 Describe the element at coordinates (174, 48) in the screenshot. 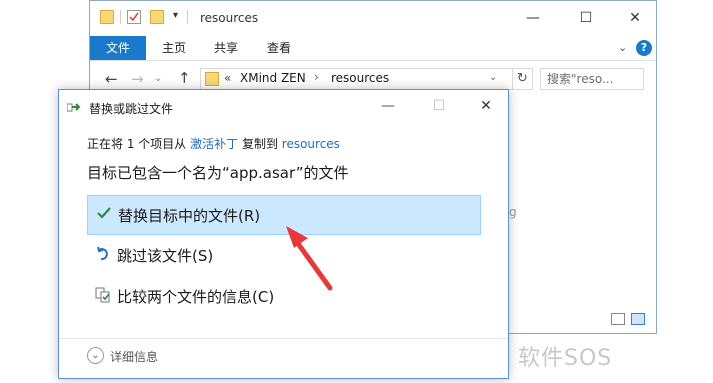

I see `tab-home: 主页` at that location.